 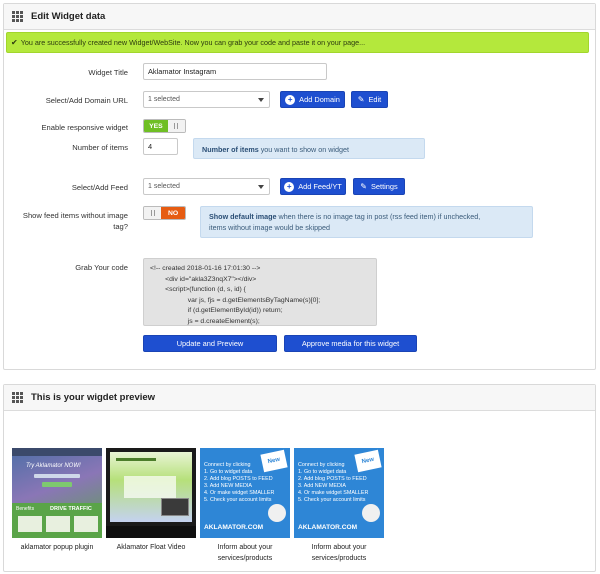 I want to click on add-domain-label: Add Domain, so click(x=319, y=99).